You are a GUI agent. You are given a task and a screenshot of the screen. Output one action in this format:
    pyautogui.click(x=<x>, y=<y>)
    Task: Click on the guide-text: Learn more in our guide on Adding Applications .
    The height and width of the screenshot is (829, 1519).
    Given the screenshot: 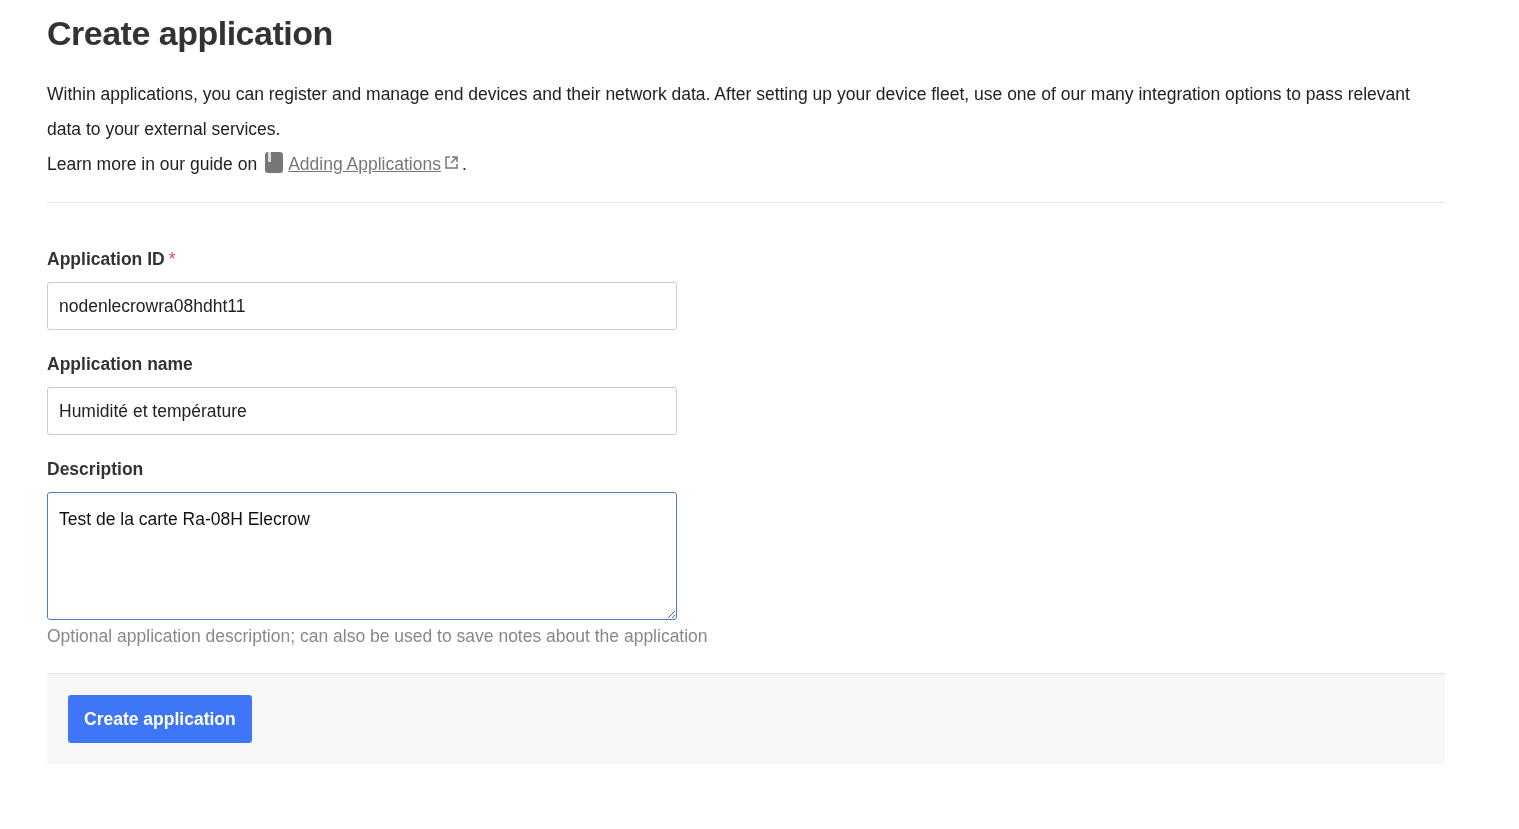 What is the action you would take?
    pyautogui.click(x=257, y=163)
    